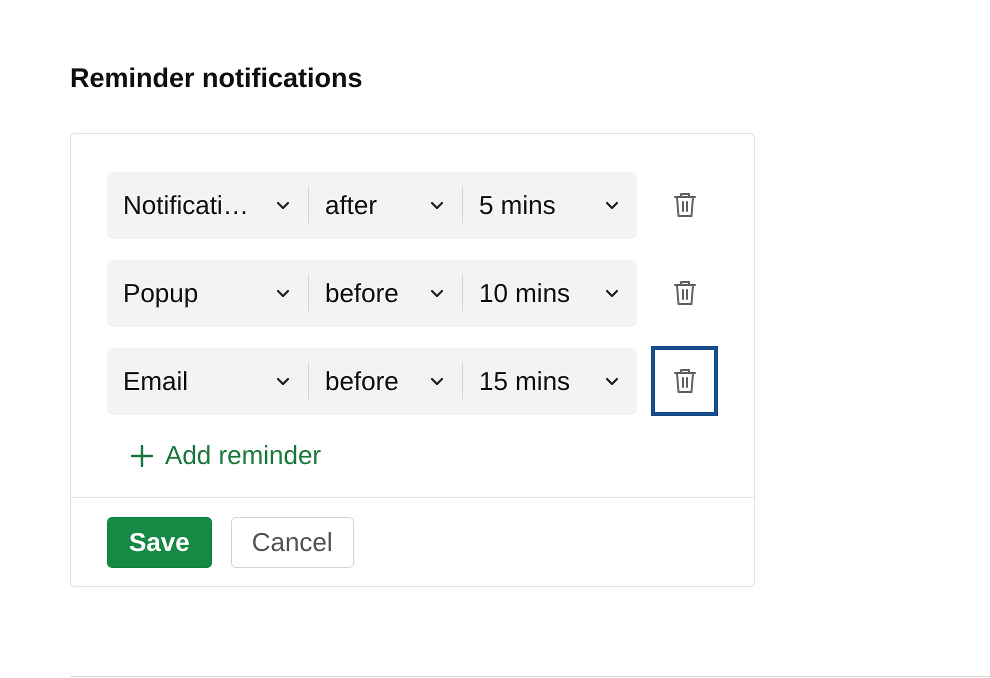  I want to click on section-title: Reminder notifications, so click(217, 78).